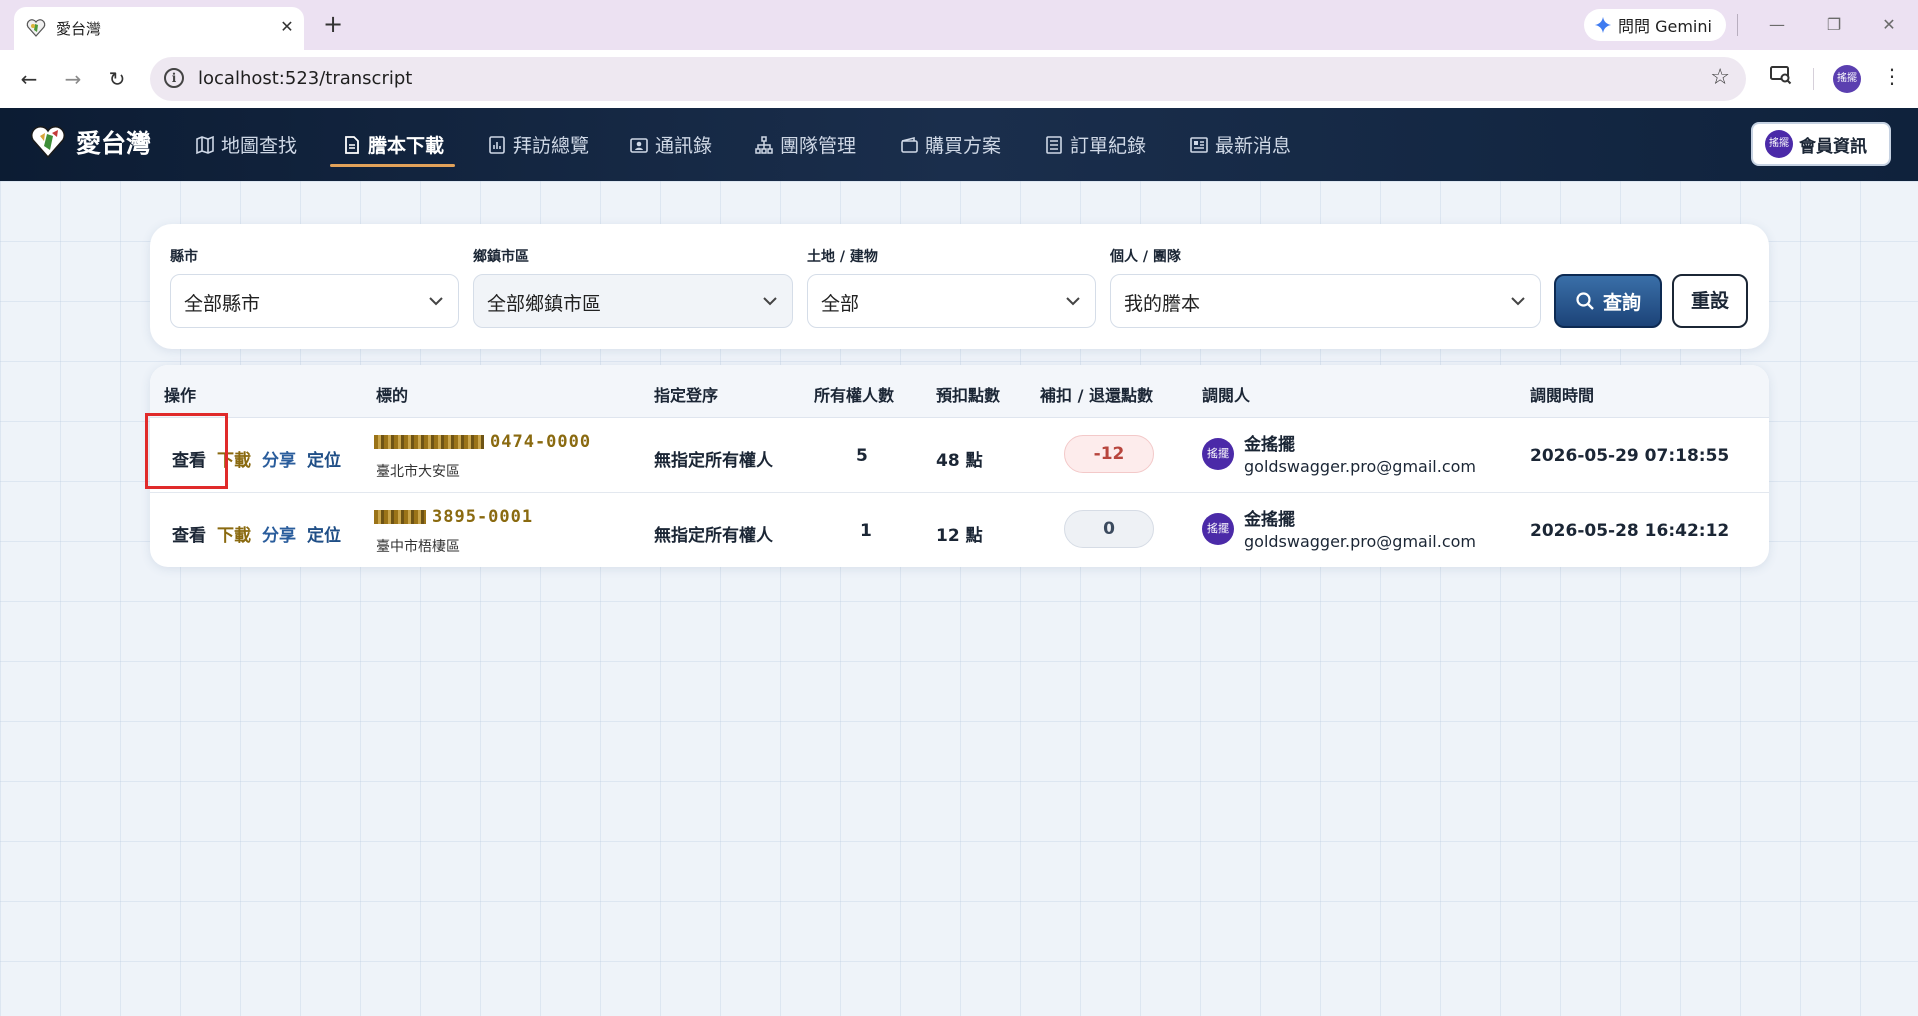 The image size is (1918, 1016). Describe the element at coordinates (1253, 146) in the screenshot. I see `nav-label: 最新消息` at that location.